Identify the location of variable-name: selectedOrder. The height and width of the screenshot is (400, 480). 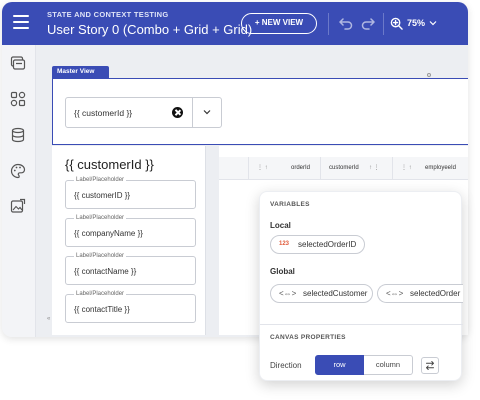
(435, 293).